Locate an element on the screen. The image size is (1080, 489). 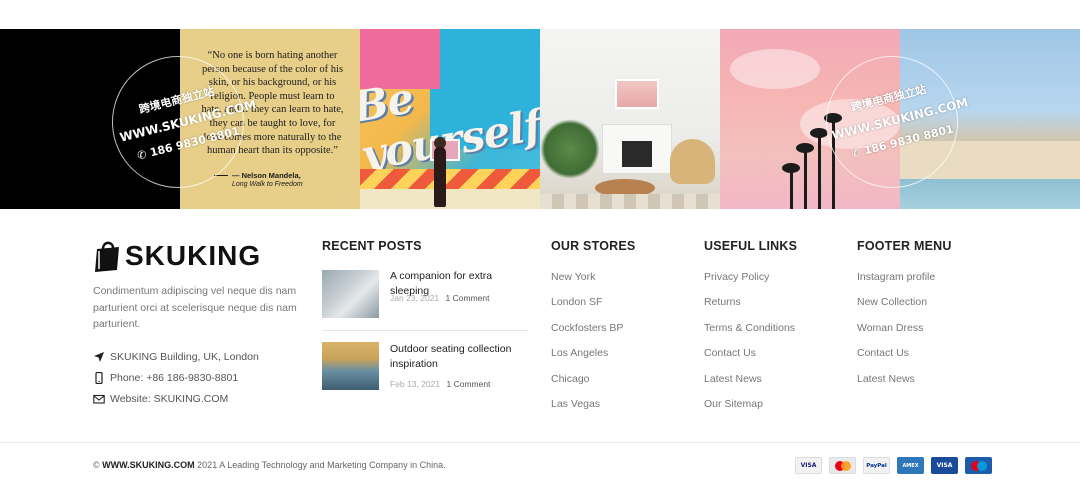
beach-sea is located at coordinates (990, 194).